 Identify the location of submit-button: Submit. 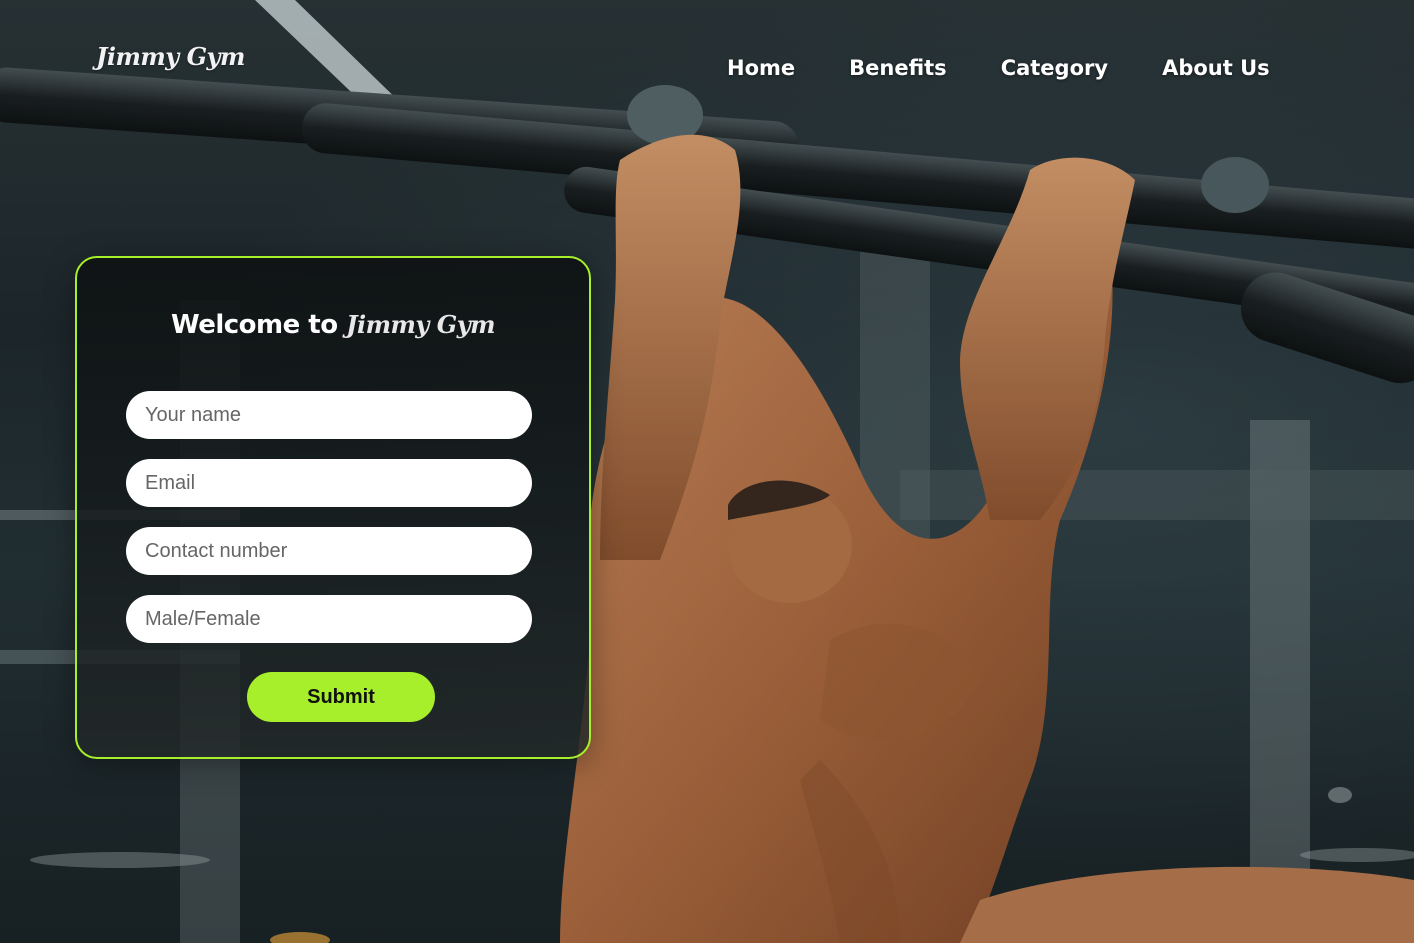
(341, 697).